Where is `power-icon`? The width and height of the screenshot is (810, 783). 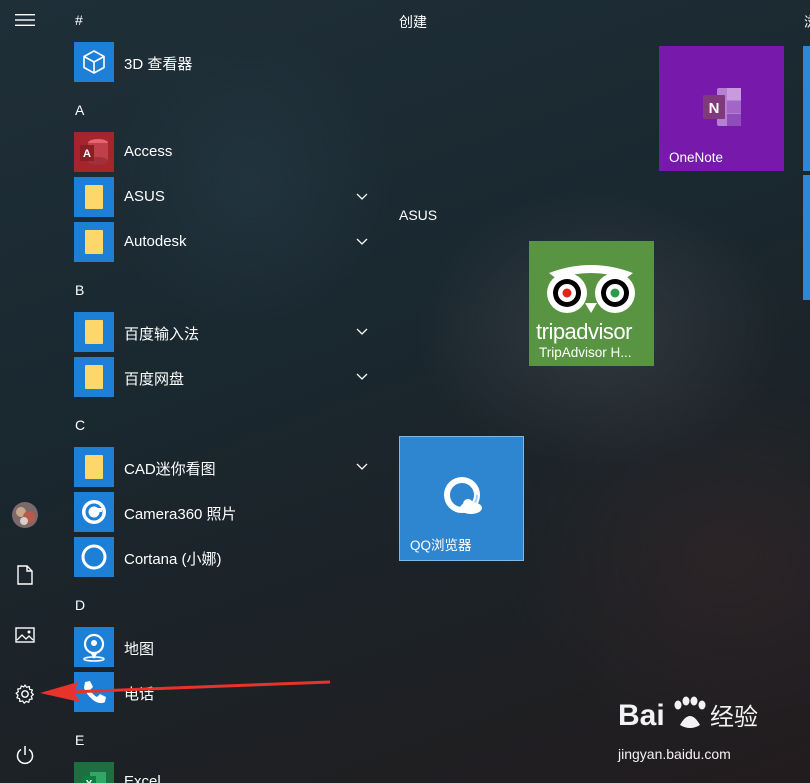
power-icon is located at coordinates (25, 755).